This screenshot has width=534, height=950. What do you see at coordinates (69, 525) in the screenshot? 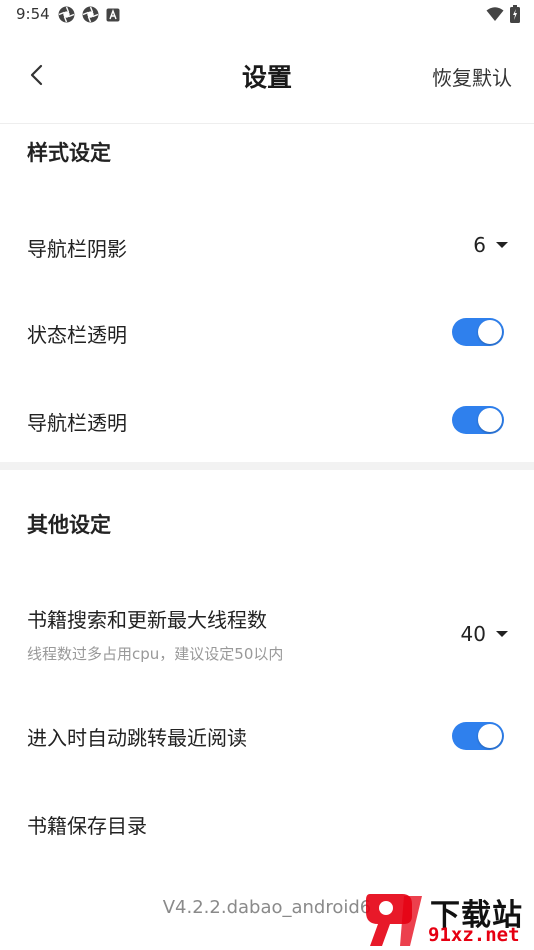
I see `section-title-other: 其他设定` at bounding box center [69, 525].